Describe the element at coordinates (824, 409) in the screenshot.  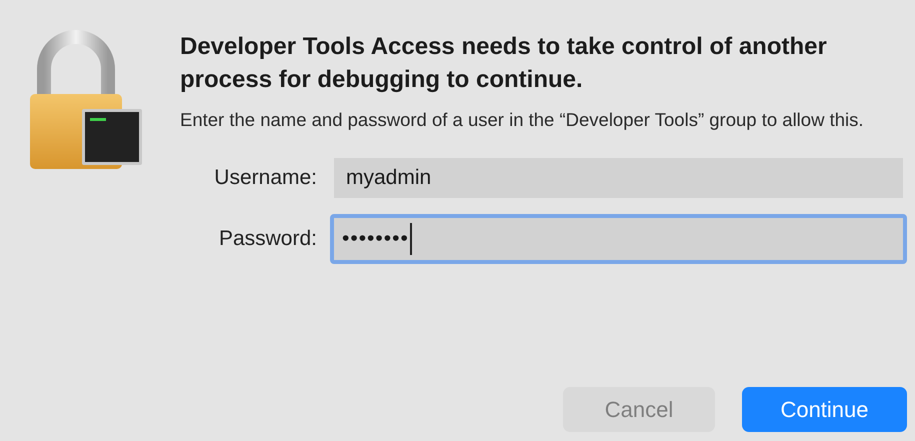
I see `continue-button: Continue` at that location.